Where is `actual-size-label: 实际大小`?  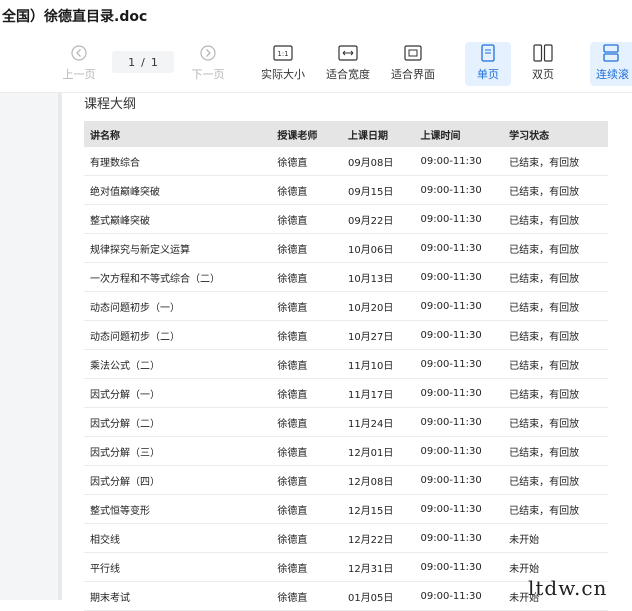
actual-size-label: 实际大小 is located at coordinates (283, 74).